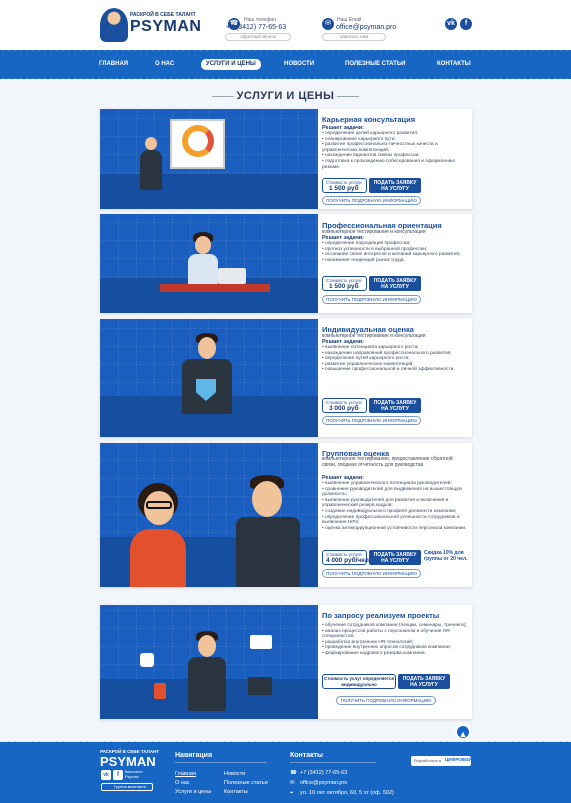 The height and width of the screenshot is (803, 571). What do you see at coordinates (293, 773) in the screenshot?
I see `footer-phone-icon: ☎` at bounding box center [293, 773].